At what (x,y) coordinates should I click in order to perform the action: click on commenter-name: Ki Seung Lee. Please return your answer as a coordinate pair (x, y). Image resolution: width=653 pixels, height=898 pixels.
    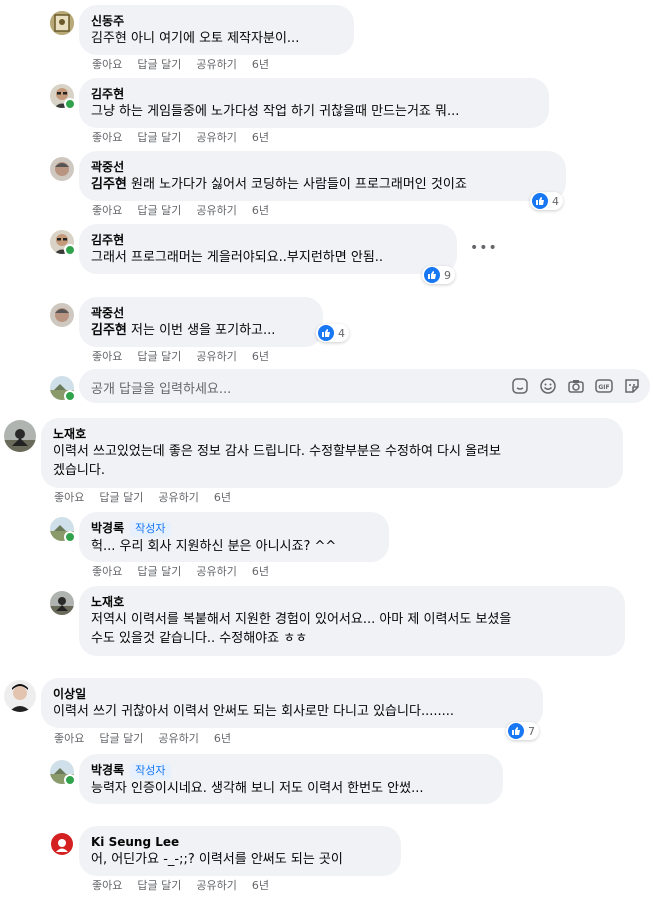
    Looking at the image, I should click on (240, 842).